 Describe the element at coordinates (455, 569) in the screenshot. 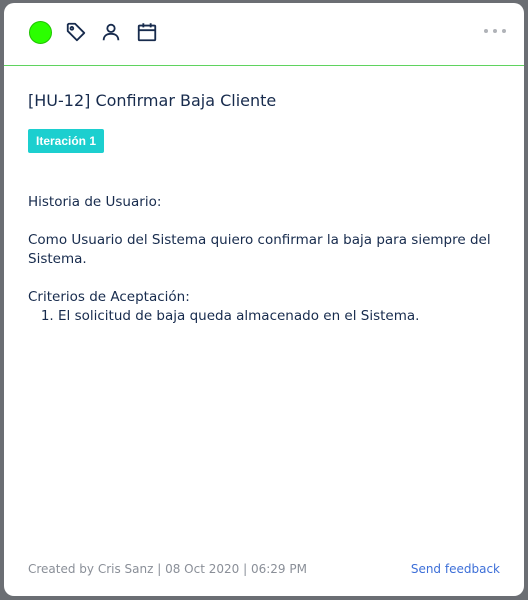

I see `send-feedback-link: Send feedback` at that location.